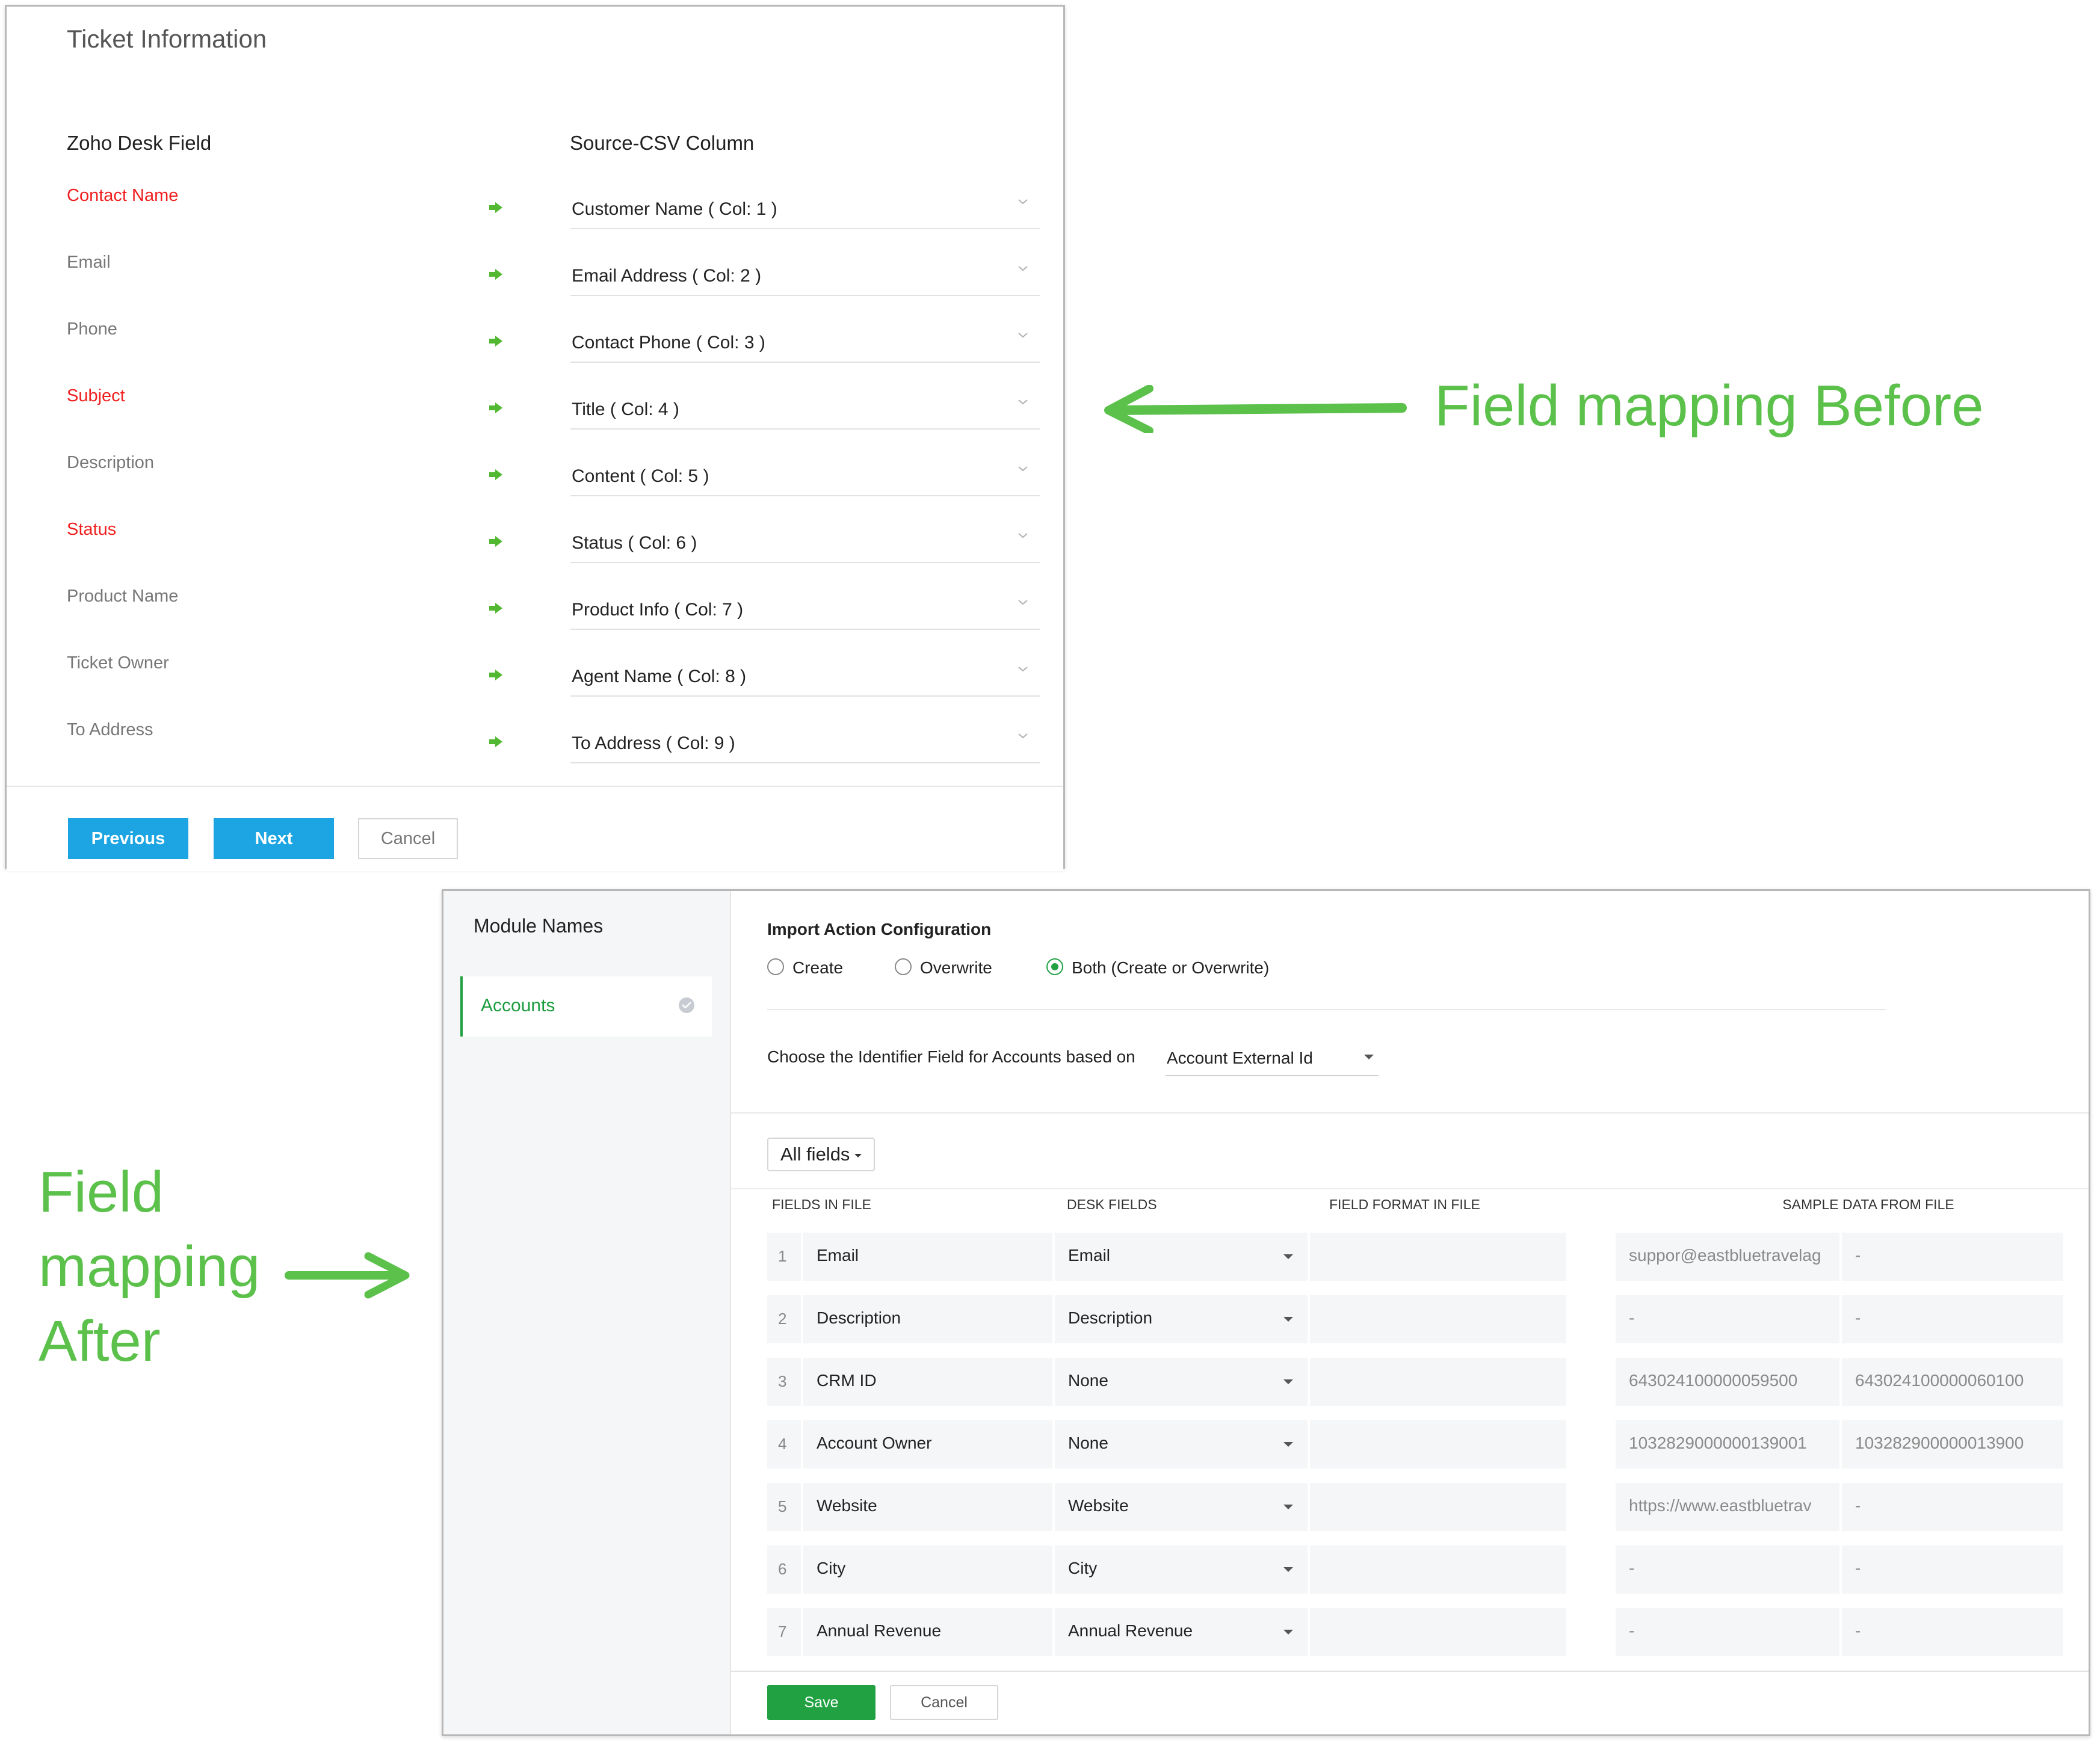 The image size is (2100, 1747). I want to click on file-field-name: Annual Revenue, so click(880, 1630).